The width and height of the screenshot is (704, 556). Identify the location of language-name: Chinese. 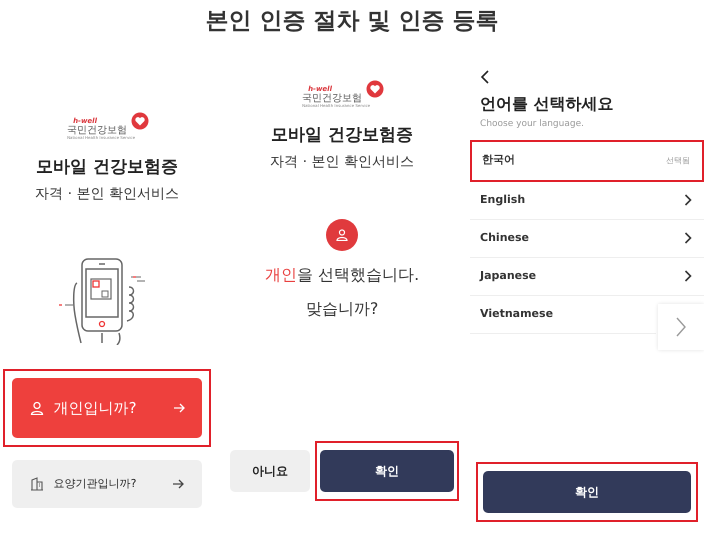
(505, 238).